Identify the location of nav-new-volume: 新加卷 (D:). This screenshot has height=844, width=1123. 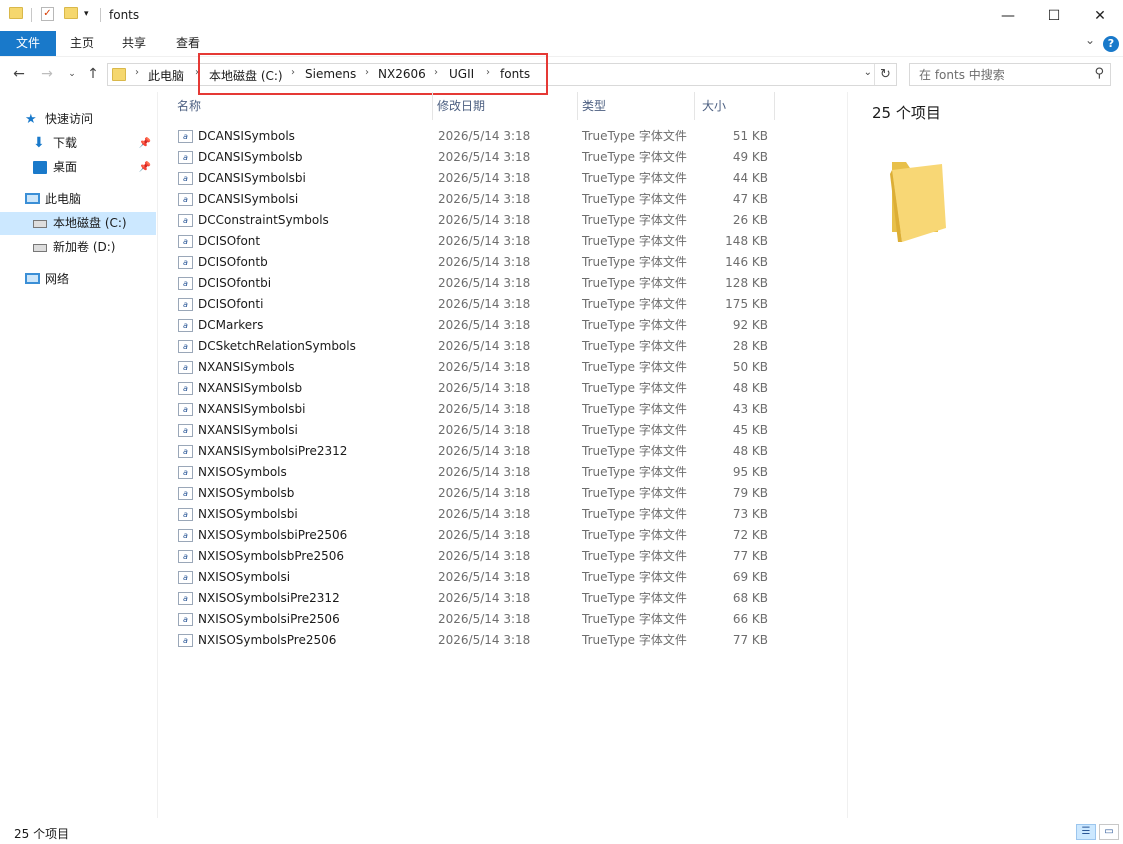
(78, 247).